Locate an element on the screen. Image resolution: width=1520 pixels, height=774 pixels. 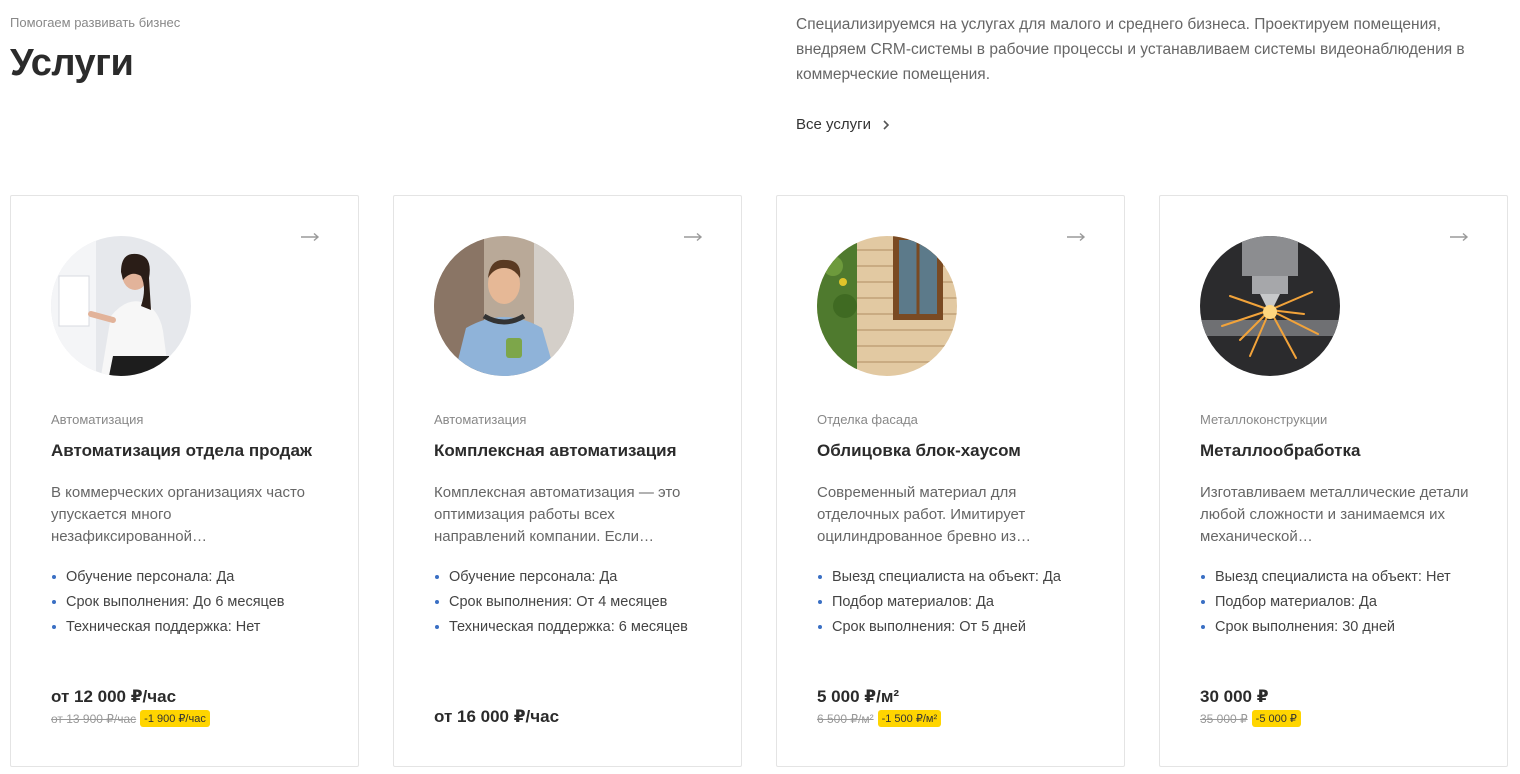
discount-badge: -5 000 ₽ is located at coordinates (1276, 718).